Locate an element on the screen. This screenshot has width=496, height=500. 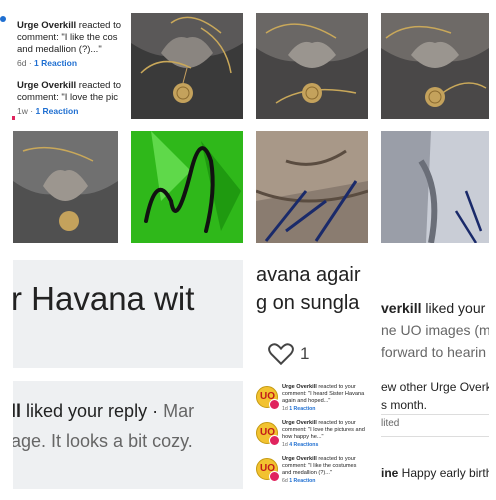
havana-text-tile: r Havana wit is located at coordinates (128, 314).